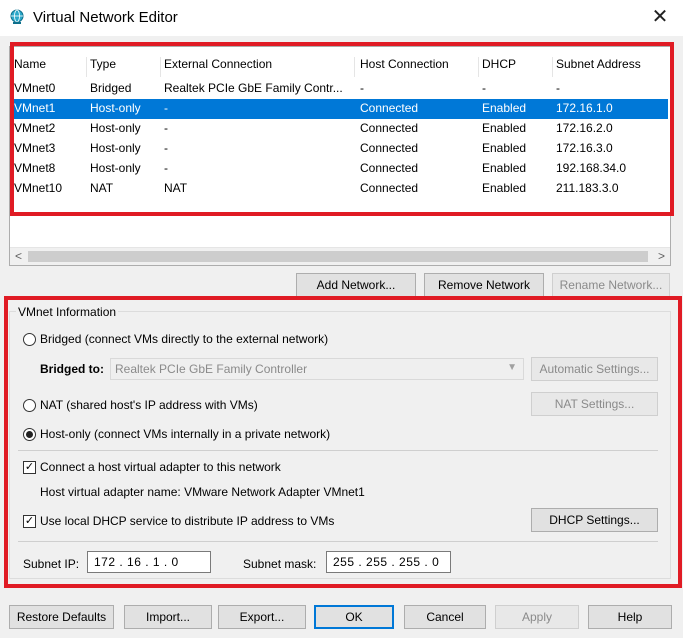 Image resolution: width=683 pixels, height=638 pixels. What do you see at coordinates (661, 256) in the screenshot?
I see `scroll-right-icon: >` at bounding box center [661, 256].